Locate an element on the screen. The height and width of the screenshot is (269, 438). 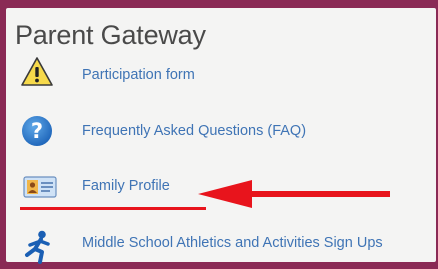
help-icon: ? is located at coordinates (37, 133).